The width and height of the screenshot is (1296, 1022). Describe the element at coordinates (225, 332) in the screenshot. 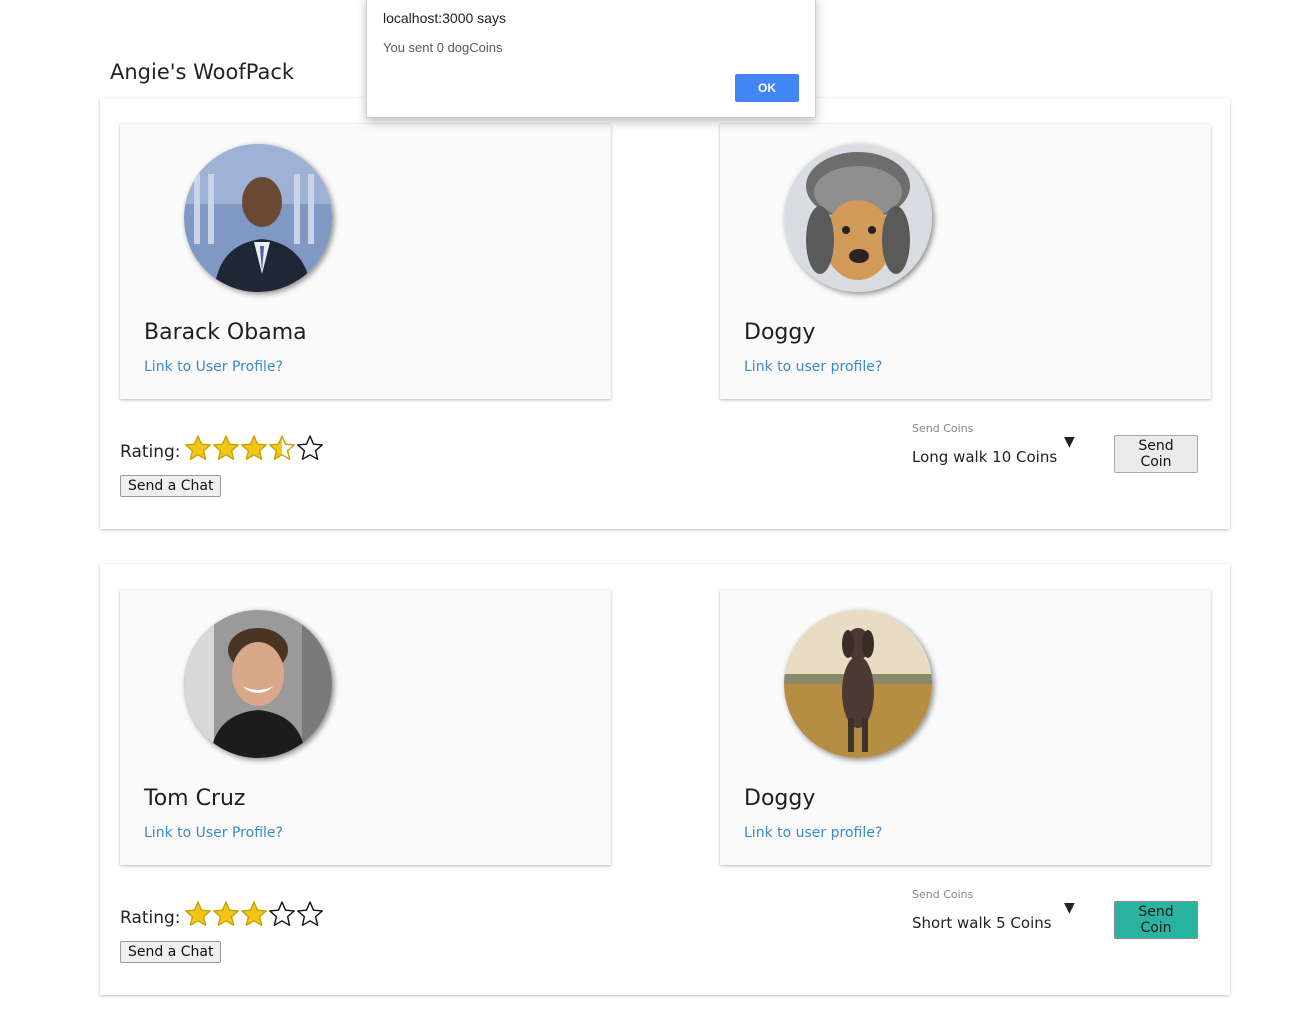

I see `human-name: Barack Obama` at that location.